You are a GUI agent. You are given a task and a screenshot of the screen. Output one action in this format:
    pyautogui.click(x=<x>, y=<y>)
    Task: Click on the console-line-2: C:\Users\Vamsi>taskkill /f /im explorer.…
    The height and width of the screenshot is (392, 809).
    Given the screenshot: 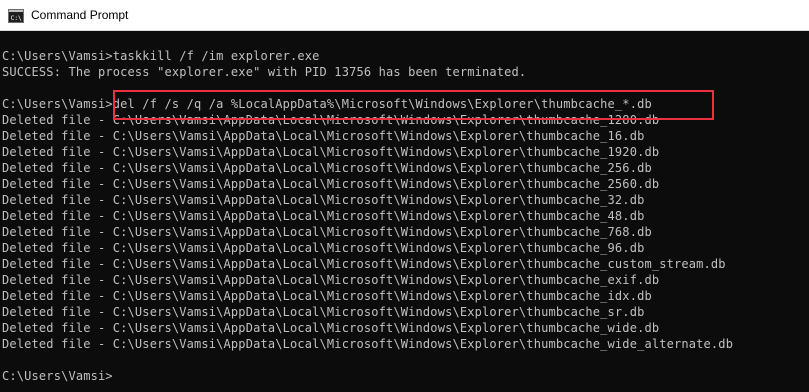 What is the action you would take?
    pyautogui.click(x=161, y=56)
    